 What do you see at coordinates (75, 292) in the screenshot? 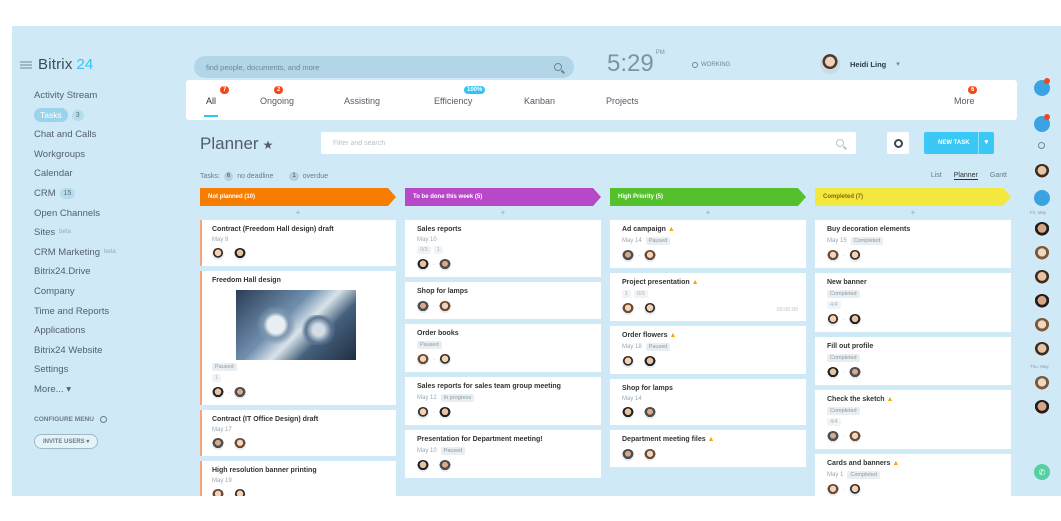
I see `sidebar-item: Company` at bounding box center [75, 292].